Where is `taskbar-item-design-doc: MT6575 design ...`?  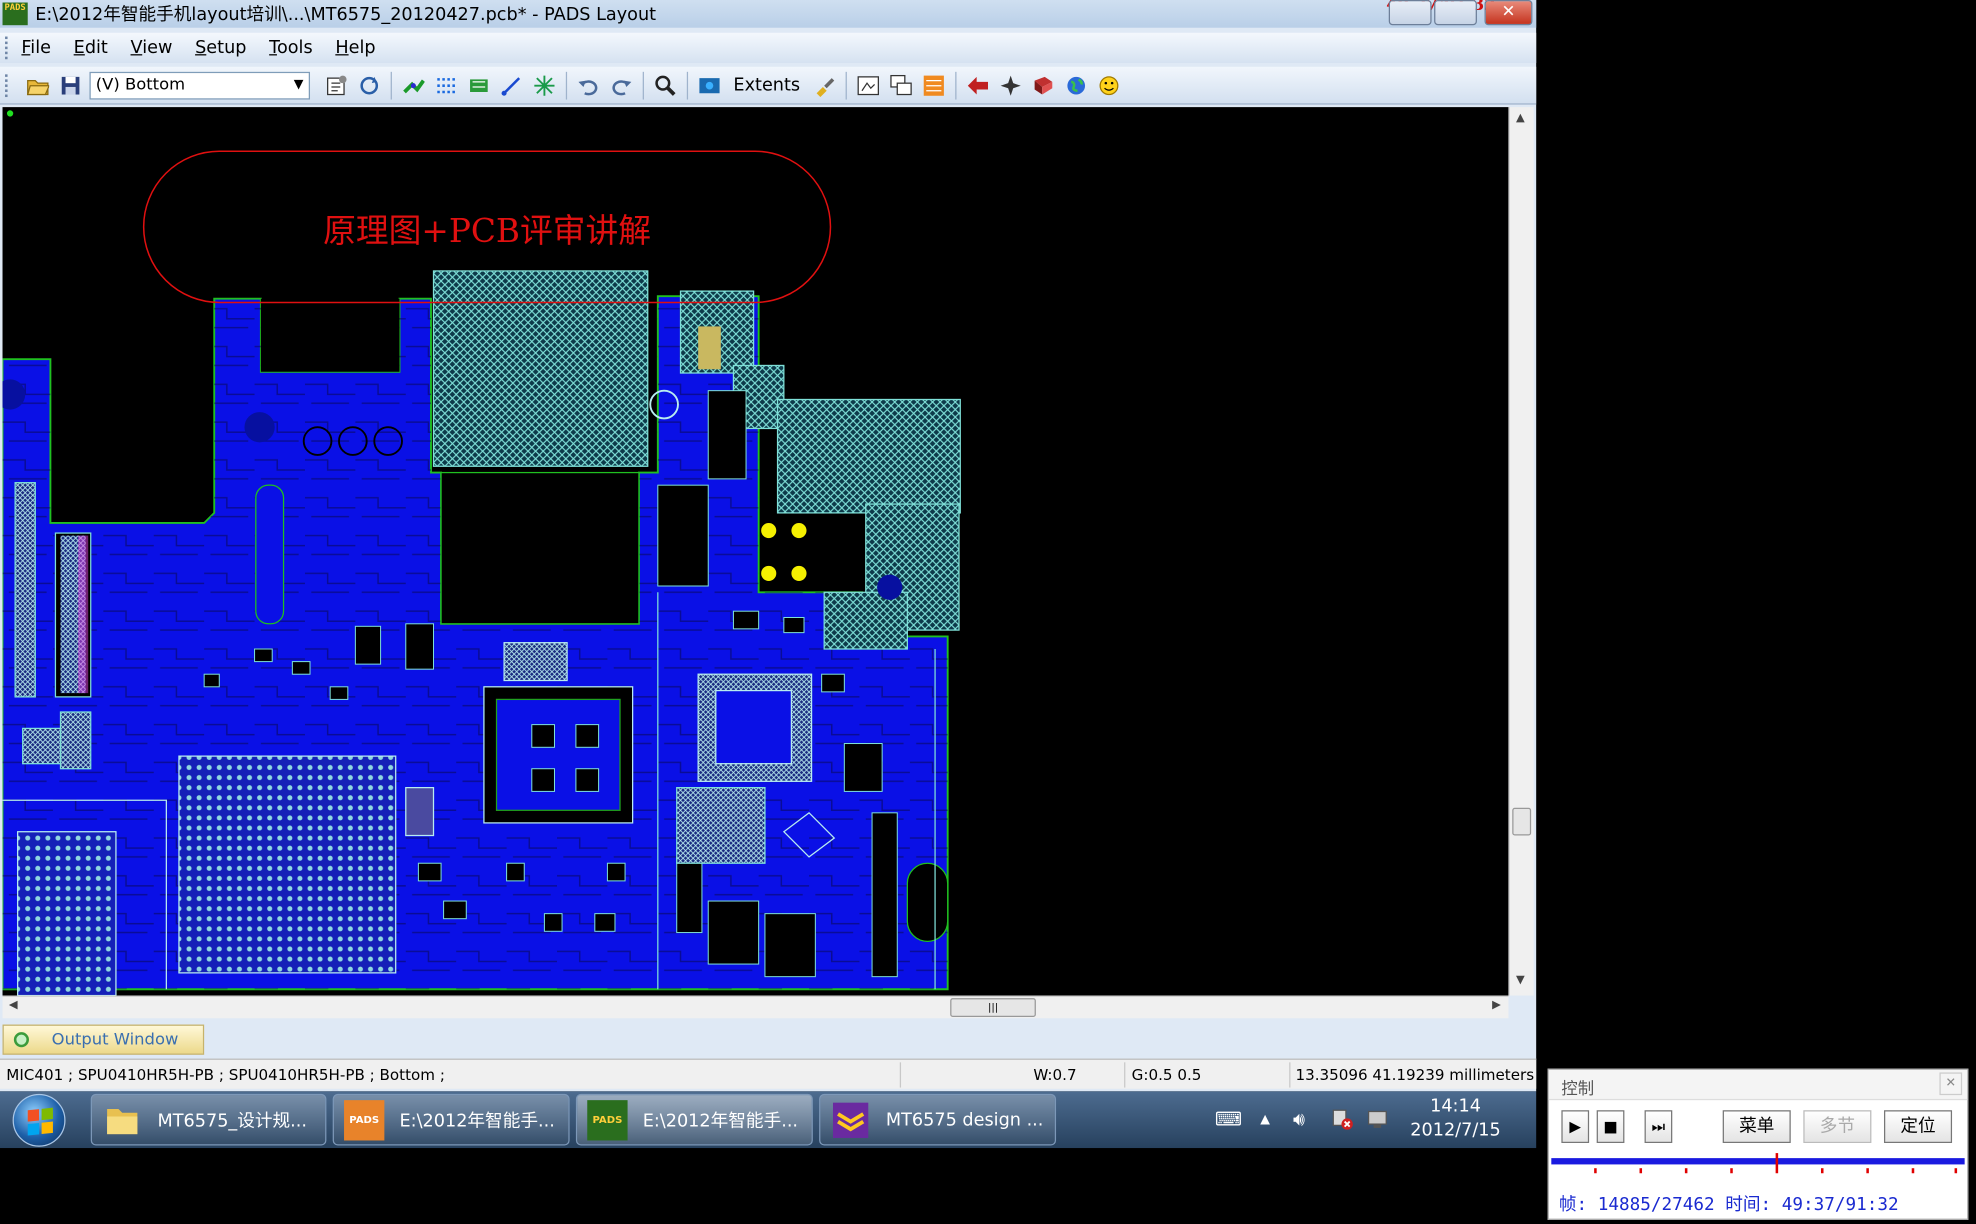
taskbar-item-design-doc: MT6575 design ... is located at coordinates (938, 1119).